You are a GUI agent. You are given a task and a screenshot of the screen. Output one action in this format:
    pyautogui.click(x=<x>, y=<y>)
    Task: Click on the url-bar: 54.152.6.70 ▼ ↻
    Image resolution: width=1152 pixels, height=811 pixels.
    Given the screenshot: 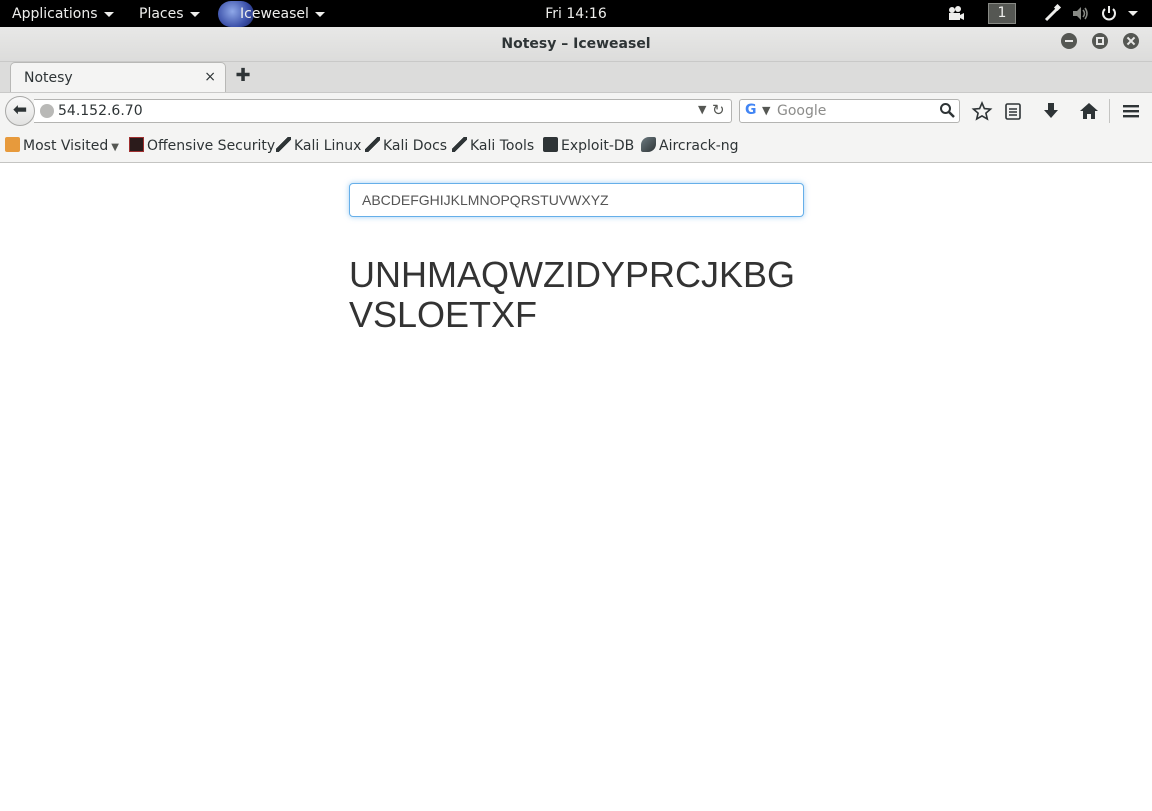 What is the action you would take?
    pyautogui.click(x=383, y=111)
    